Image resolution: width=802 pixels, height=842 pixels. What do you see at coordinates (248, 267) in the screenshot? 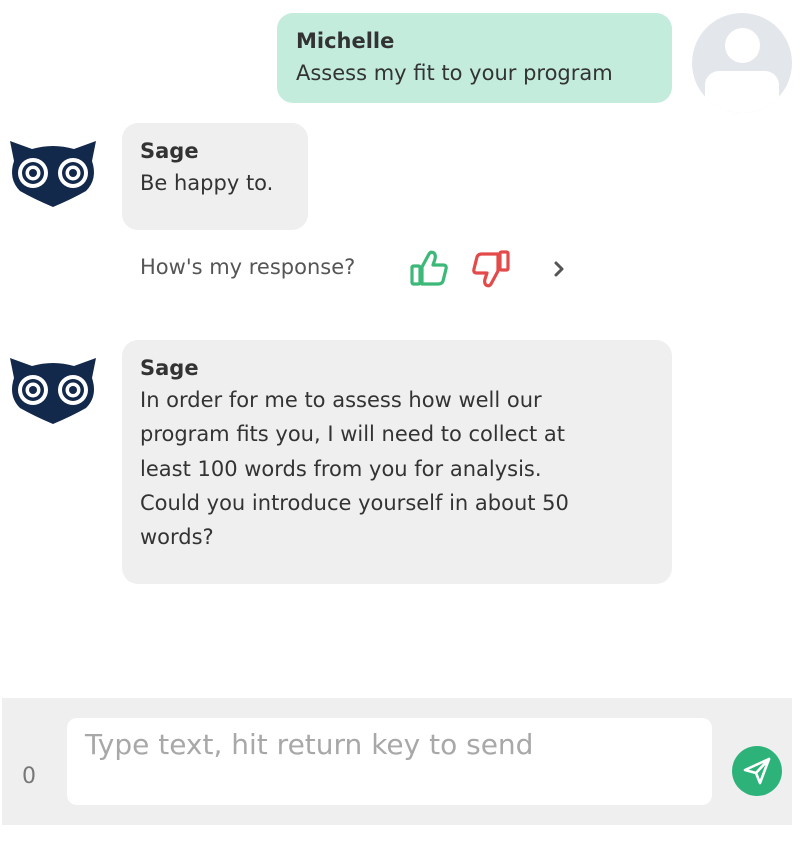
I see `feedback-prompt: How's my response?` at bounding box center [248, 267].